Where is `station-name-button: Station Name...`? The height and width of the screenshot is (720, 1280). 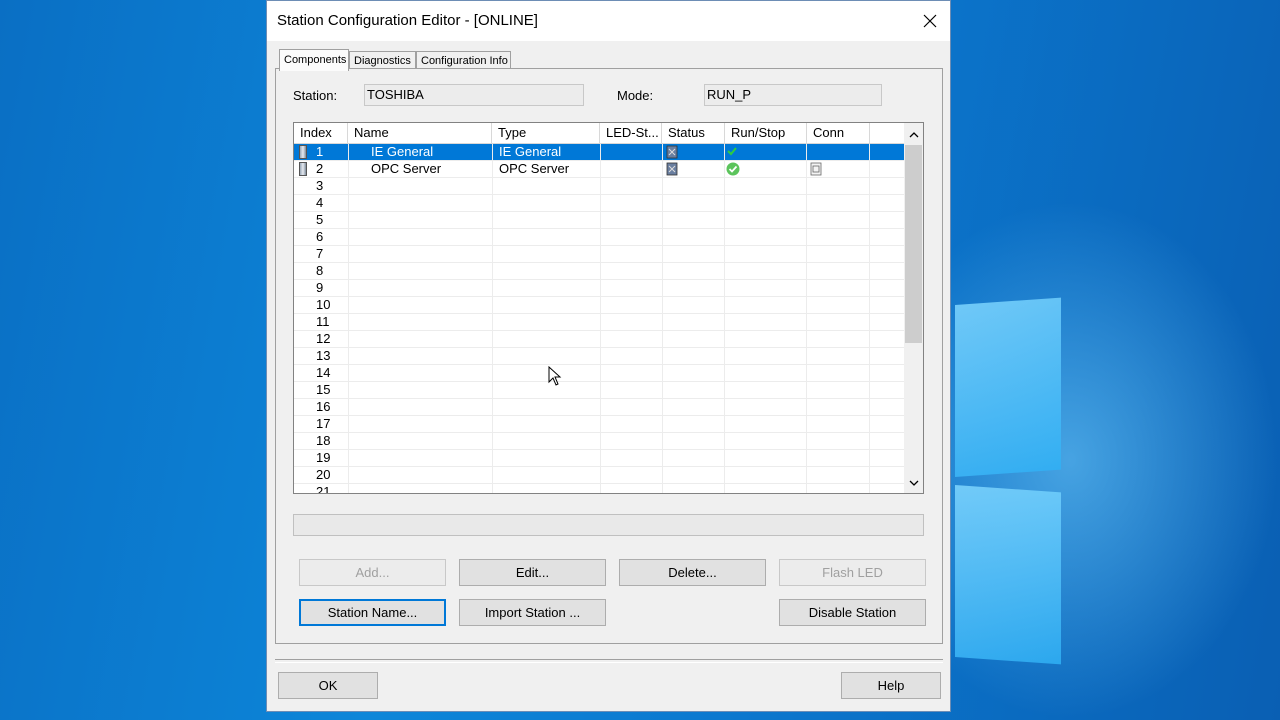 station-name-button: Station Name... is located at coordinates (372, 612).